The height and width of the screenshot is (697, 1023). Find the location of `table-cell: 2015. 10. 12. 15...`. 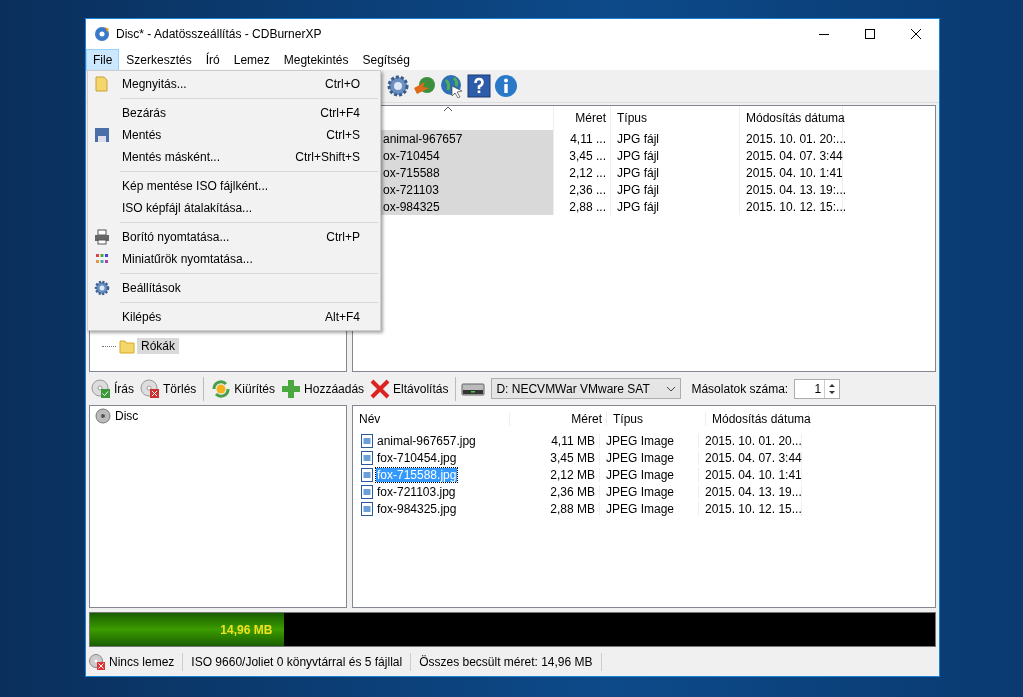

table-cell: 2015. 10. 12. 15... is located at coordinates (750, 508).